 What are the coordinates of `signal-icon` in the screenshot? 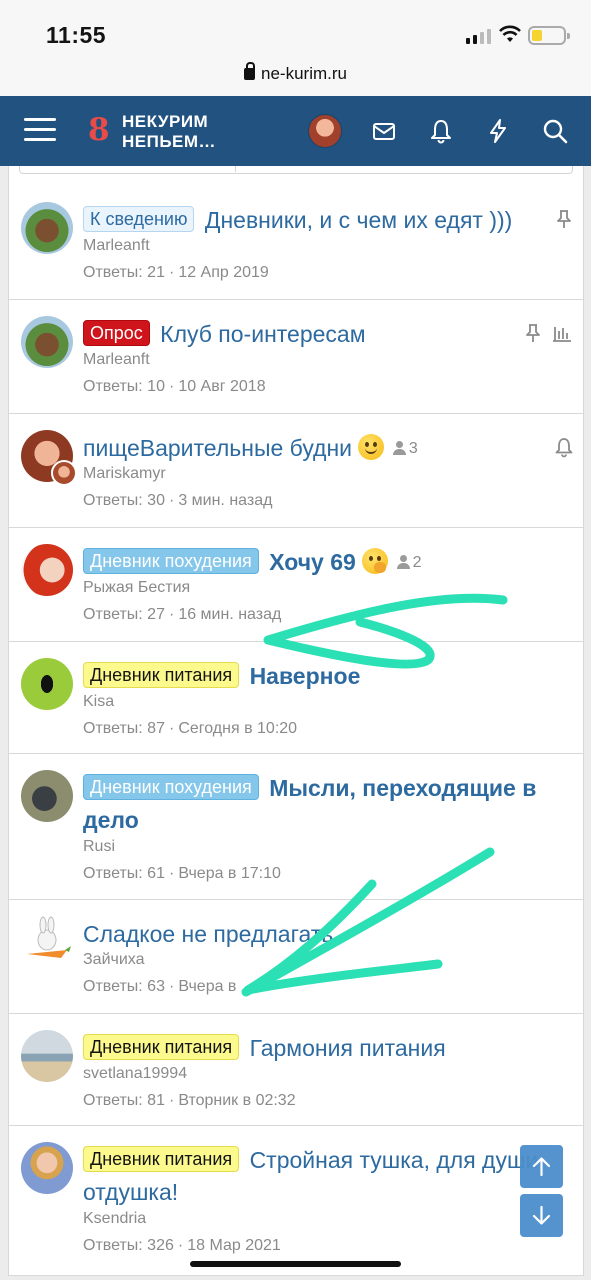 It's located at (479, 36).